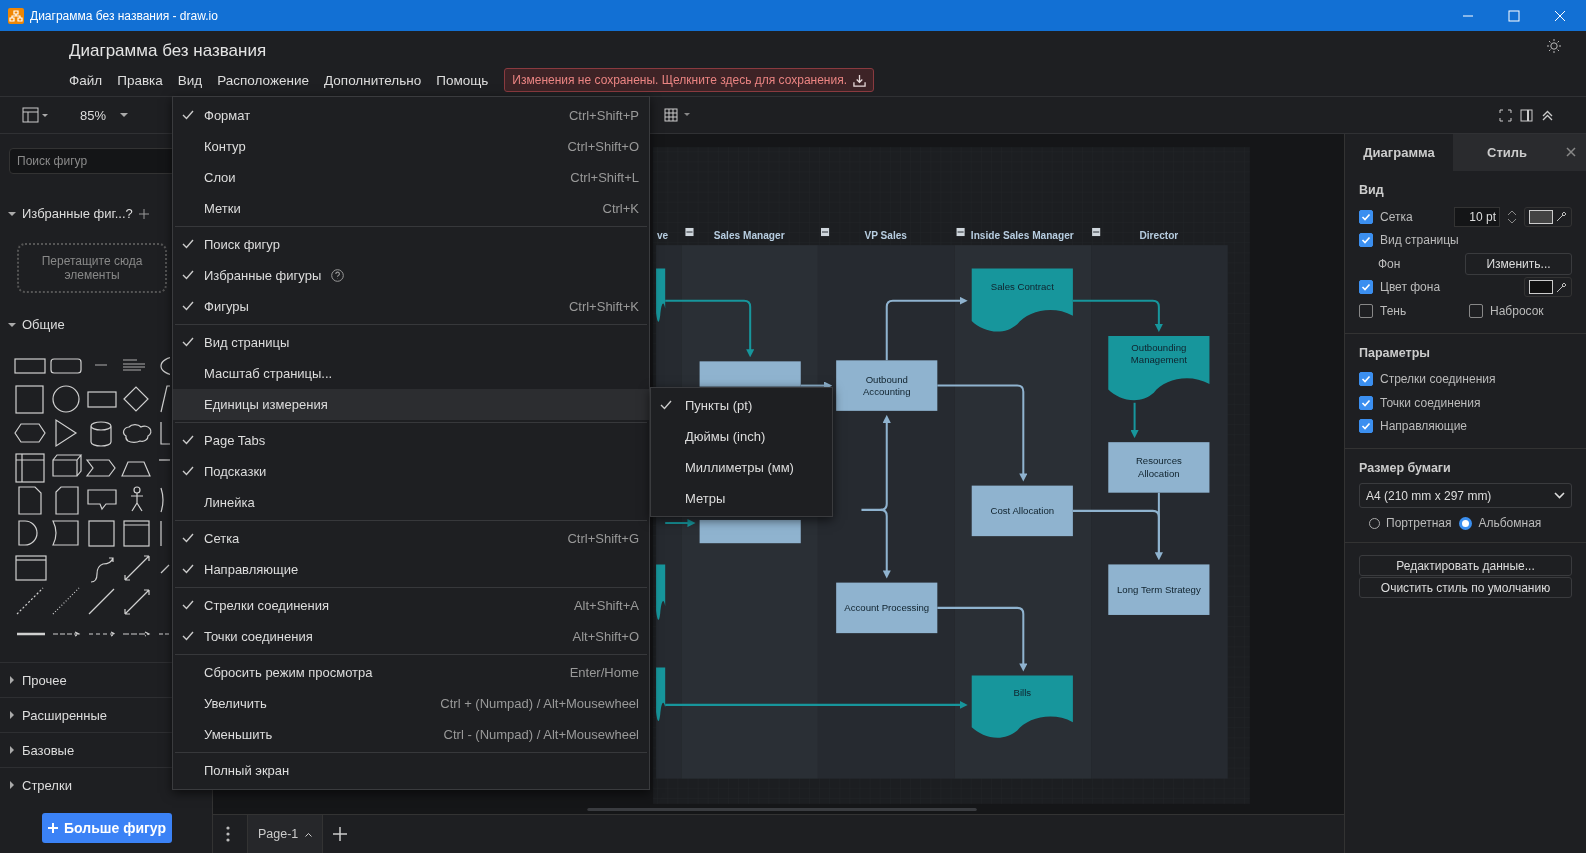 This screenshot has width=1586, height=853. I want to click on menu-item-label: Точки соединения, so click(258, 636).